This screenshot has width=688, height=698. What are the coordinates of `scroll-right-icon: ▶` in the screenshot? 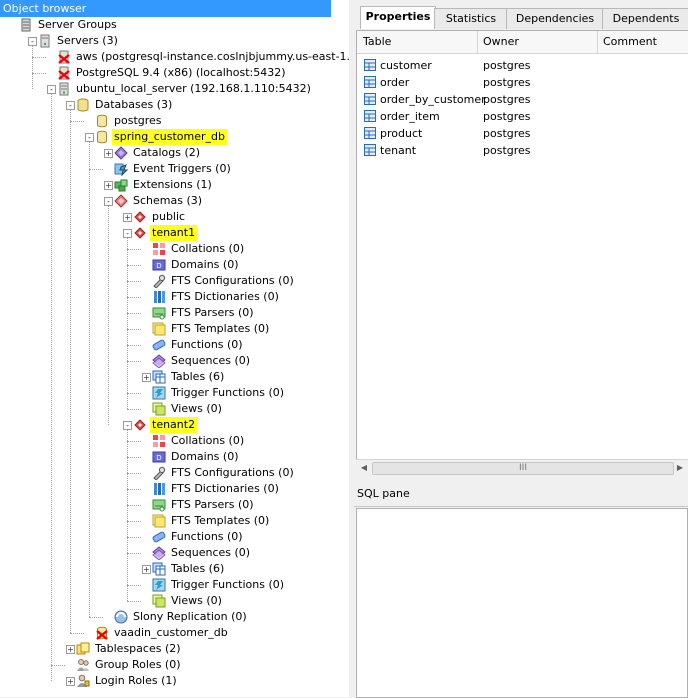 It's located at (680, 468).